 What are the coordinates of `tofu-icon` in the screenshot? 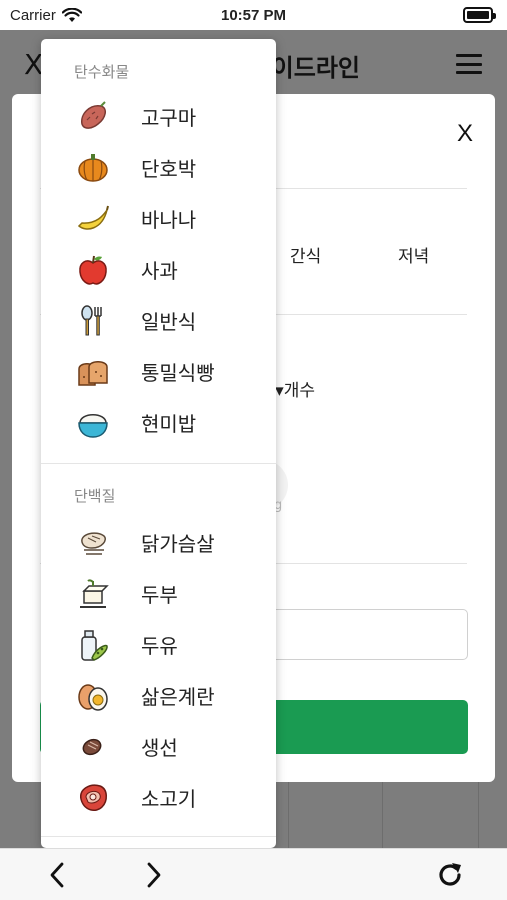 It's located at (93, 594).